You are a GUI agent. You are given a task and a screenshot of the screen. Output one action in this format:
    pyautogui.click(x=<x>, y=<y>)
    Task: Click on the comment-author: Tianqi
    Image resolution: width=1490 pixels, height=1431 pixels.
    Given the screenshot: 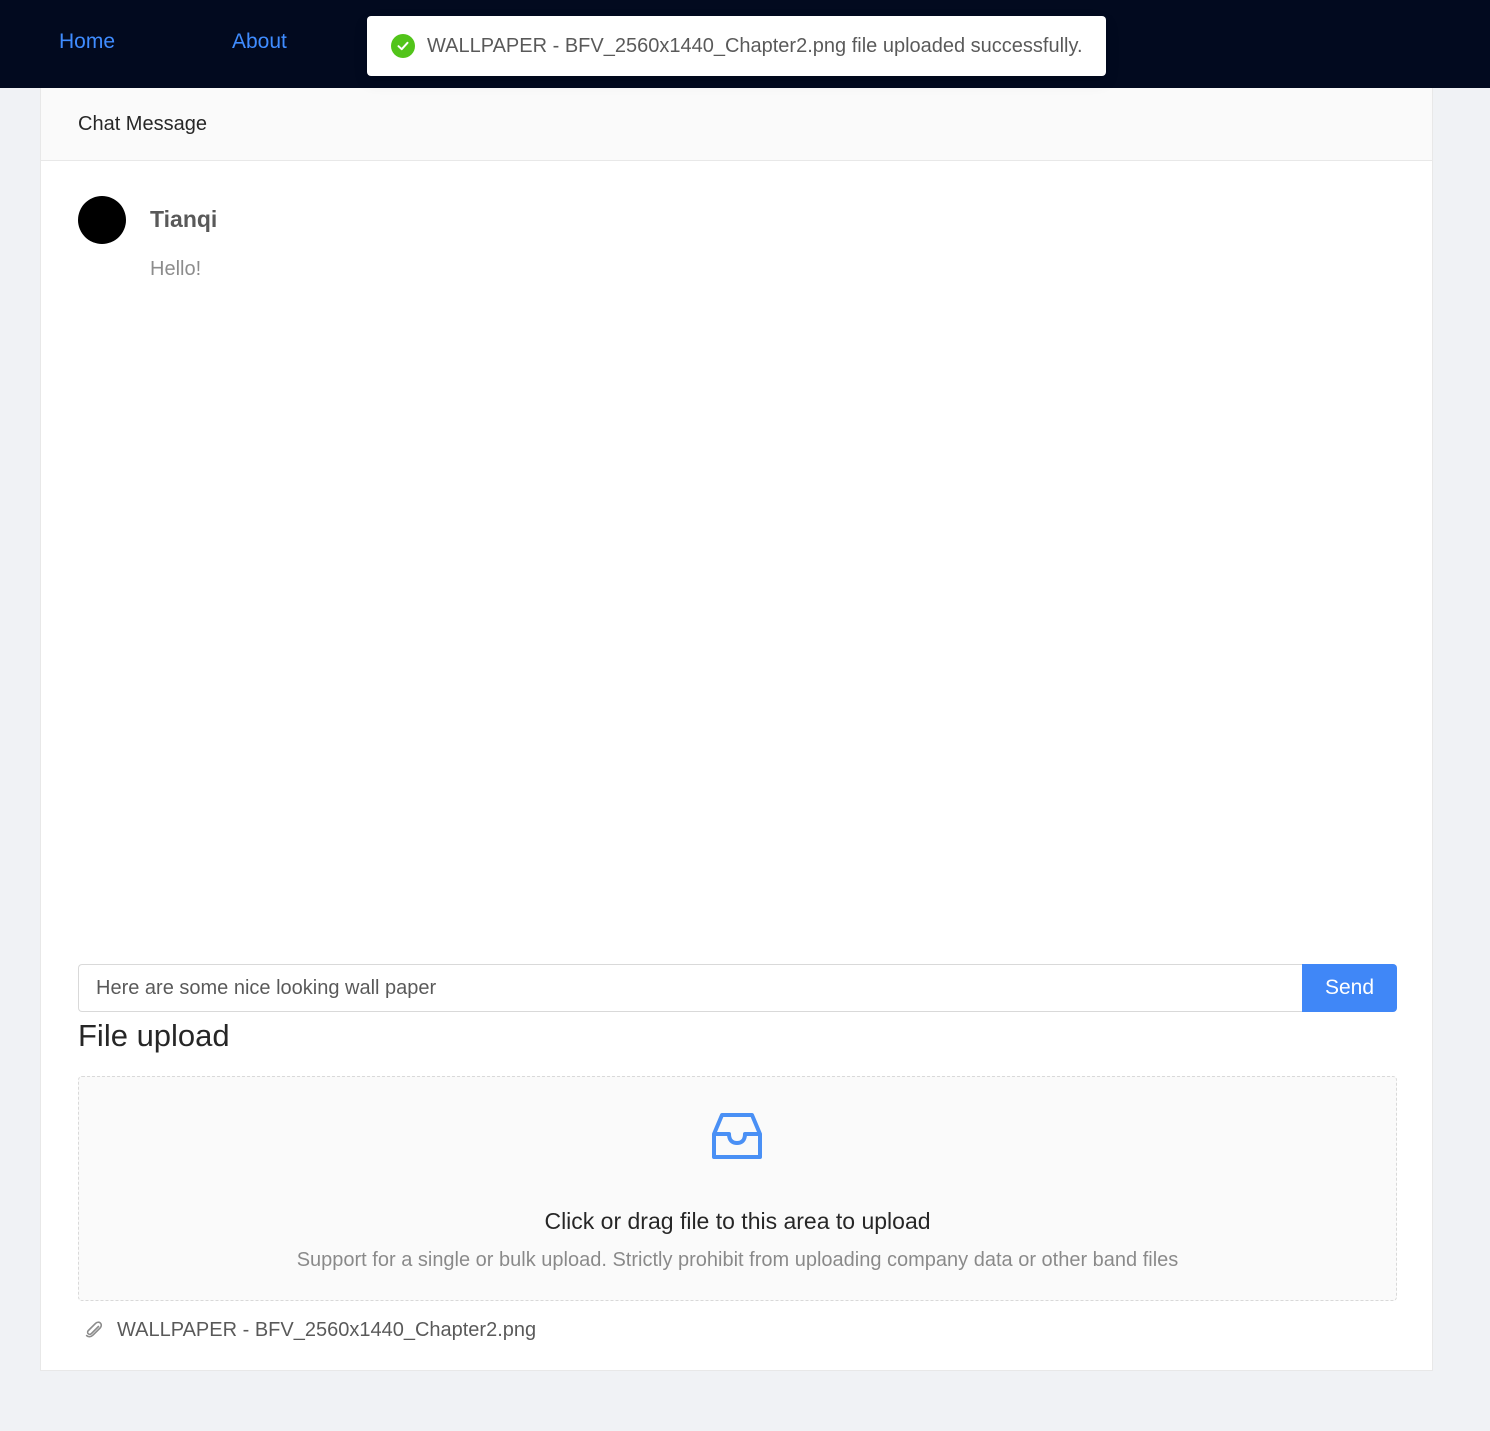 What is the action you would take?
    pyautogui.click(x=184, y=219)
    